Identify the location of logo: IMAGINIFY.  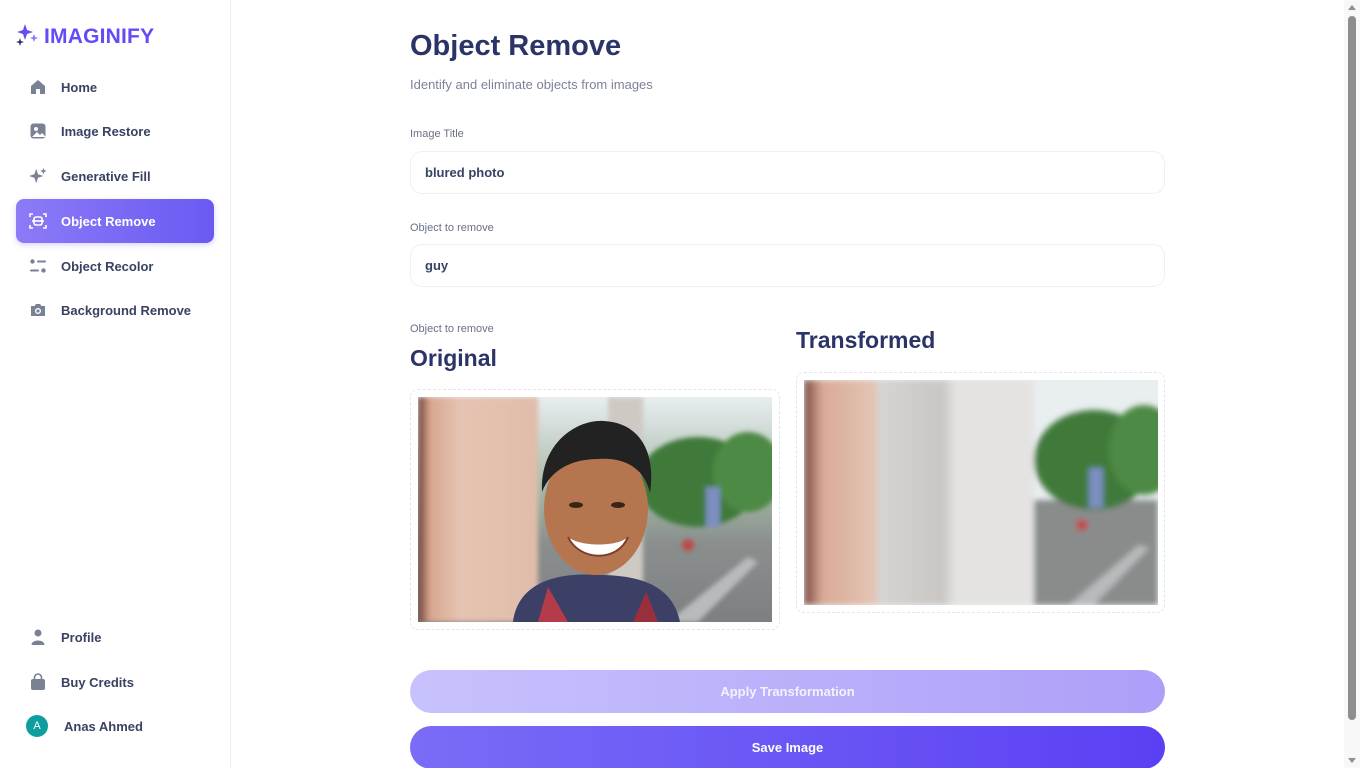
(85, 36).